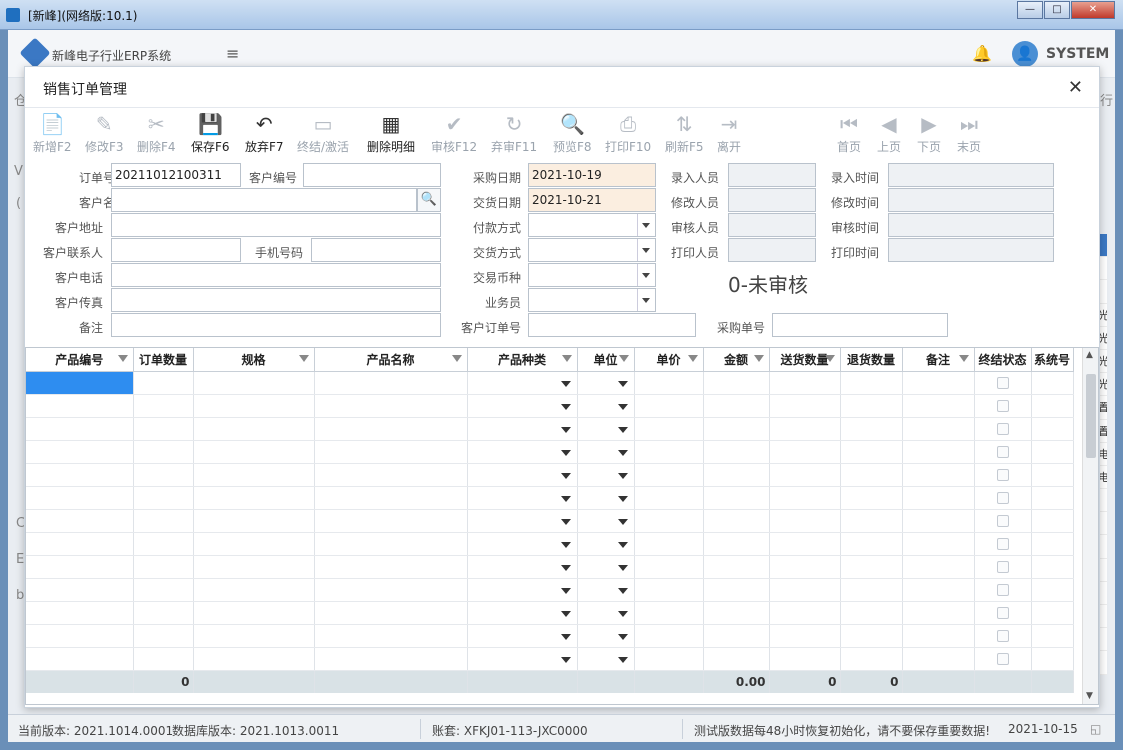  What do you see at coordinates (592, 300) in the screenshot?
I see `salesman-select` at bounding box center [592, 300].